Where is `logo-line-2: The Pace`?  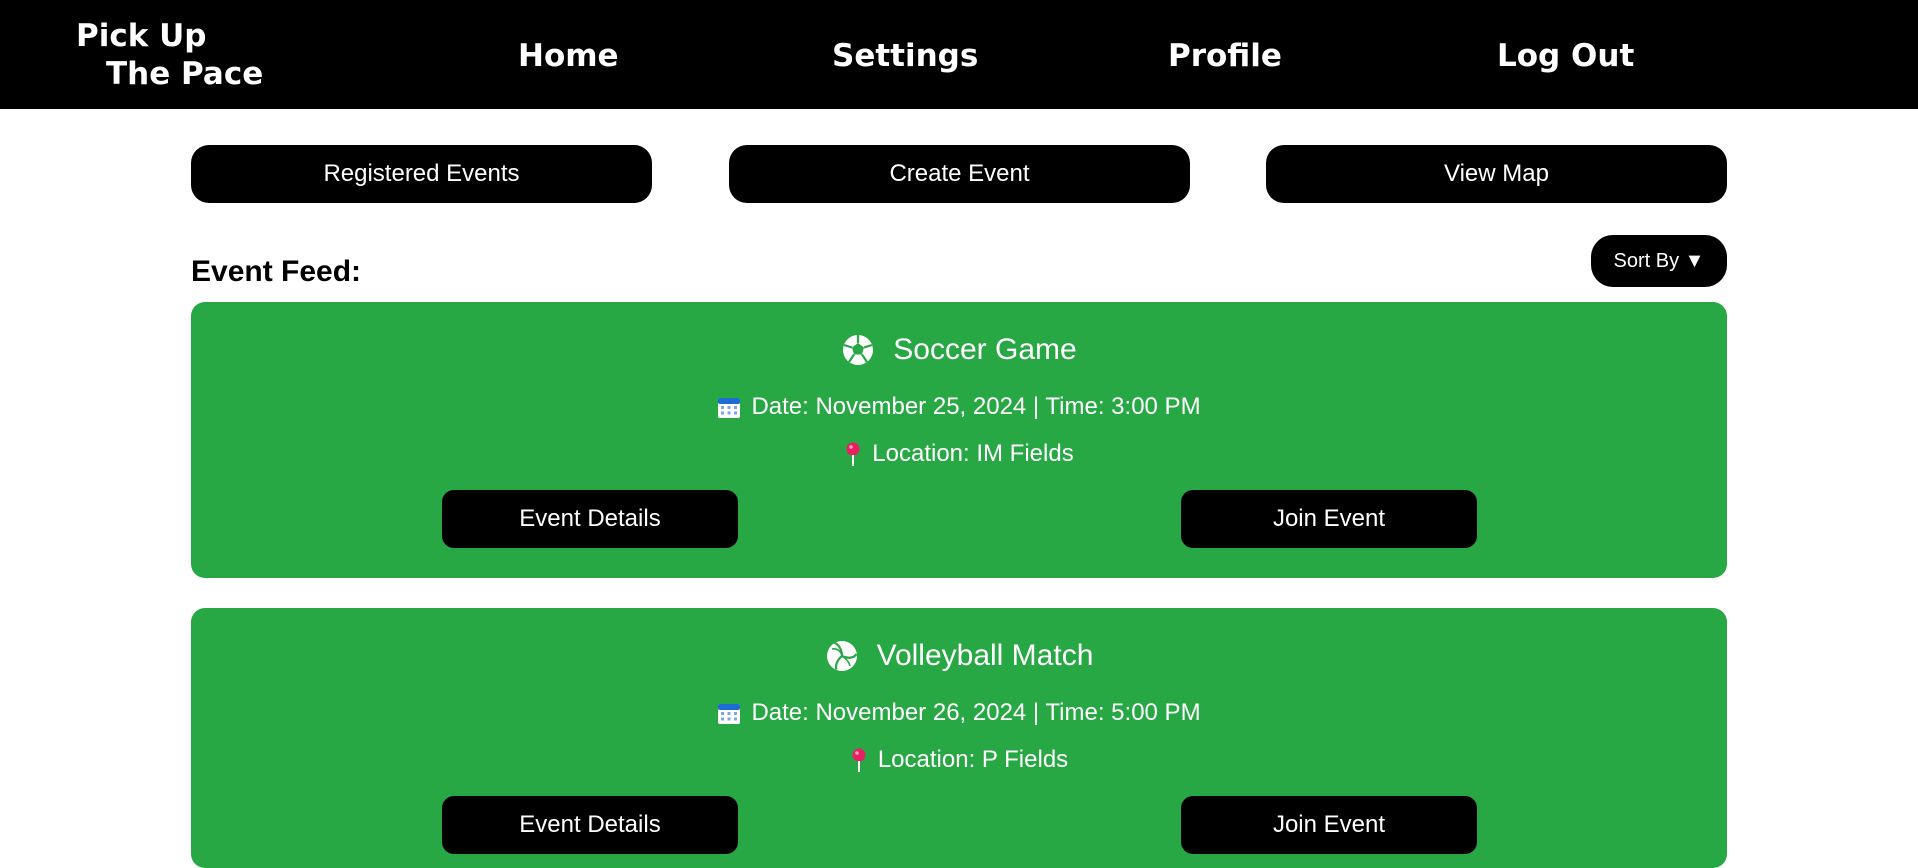
logo-line-2: The Pace is located at coordinates (185, 74).